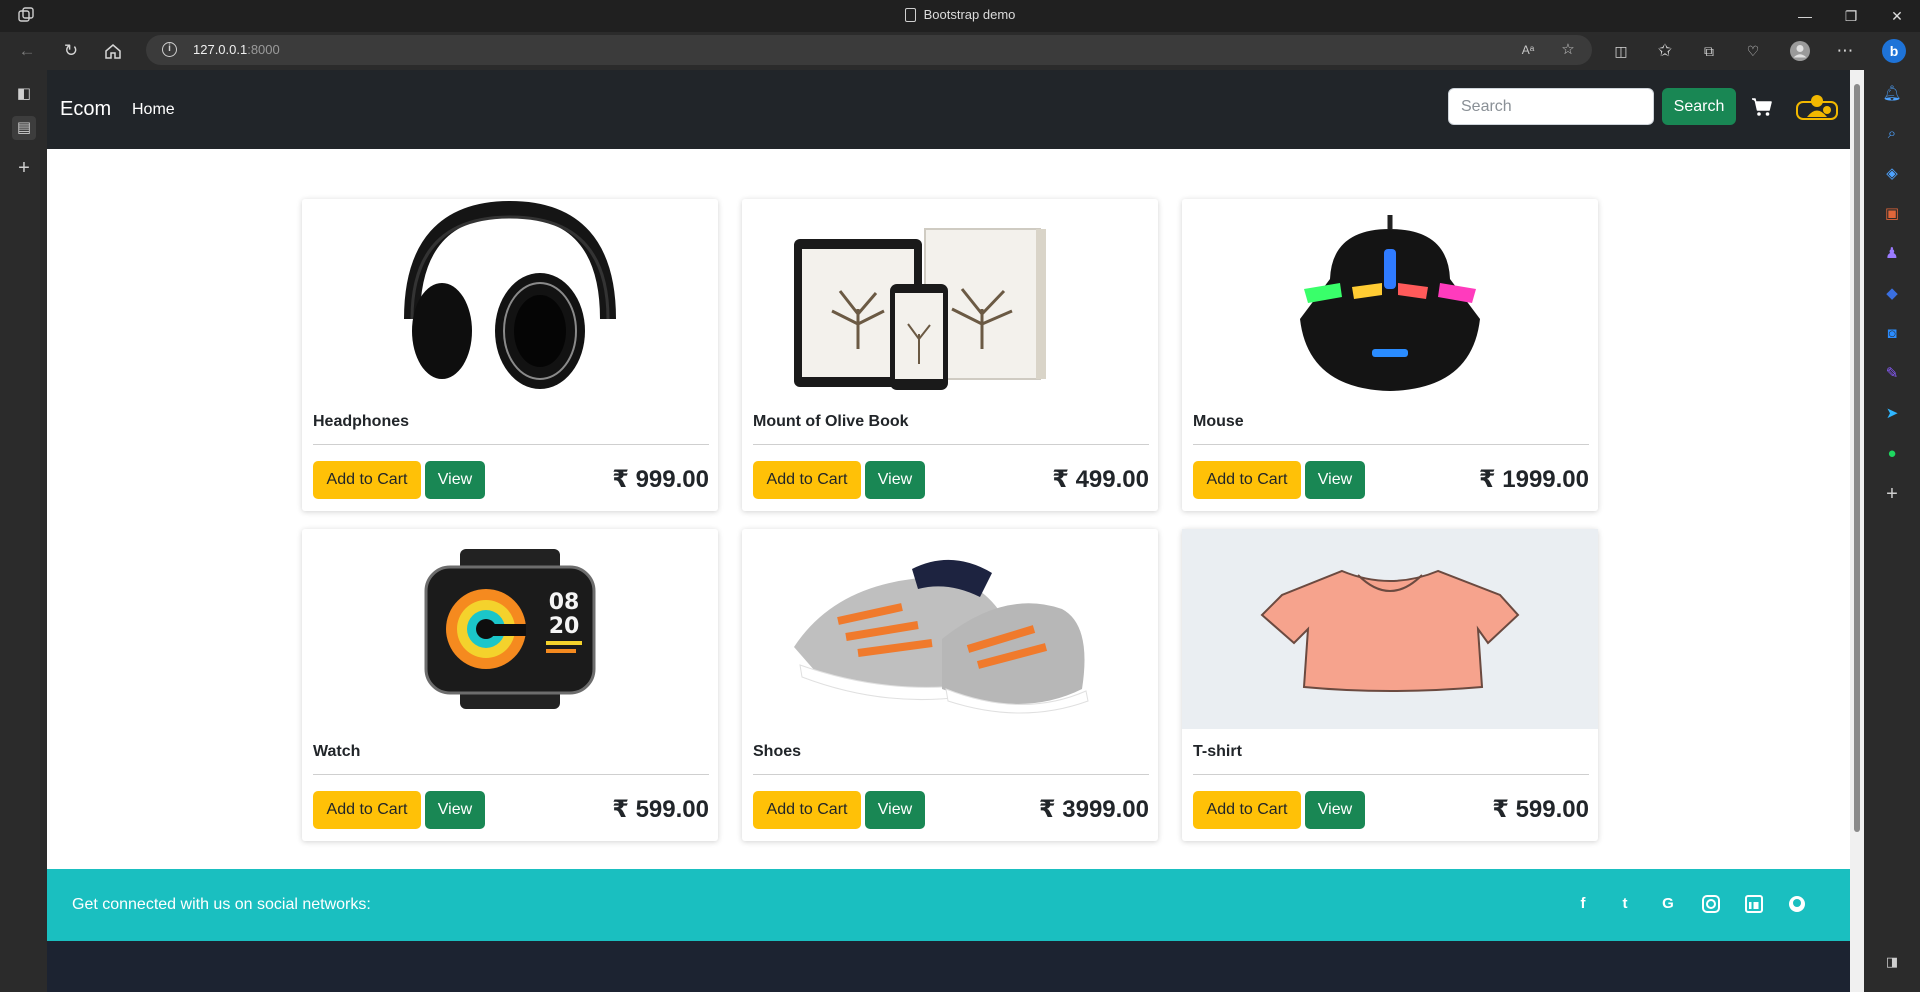 This screenshot has width=1920, height=992. What do you see at coordinates (220, 49) in the screenshot?
I see `url-host: 127.0.0.1` at bounding box center [220, 49].